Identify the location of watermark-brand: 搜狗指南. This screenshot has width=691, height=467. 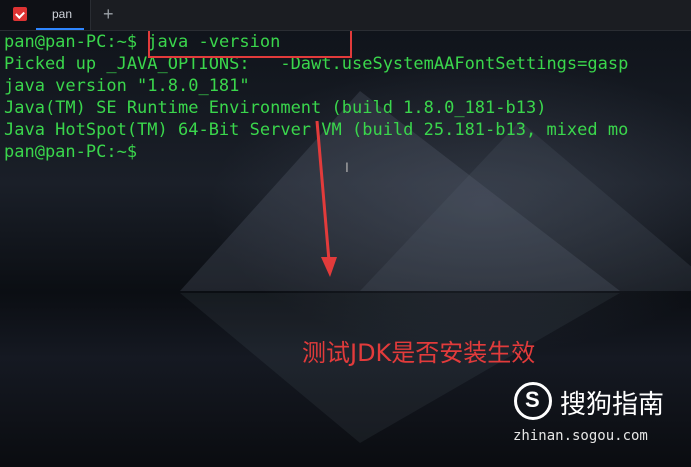
(612, 405).